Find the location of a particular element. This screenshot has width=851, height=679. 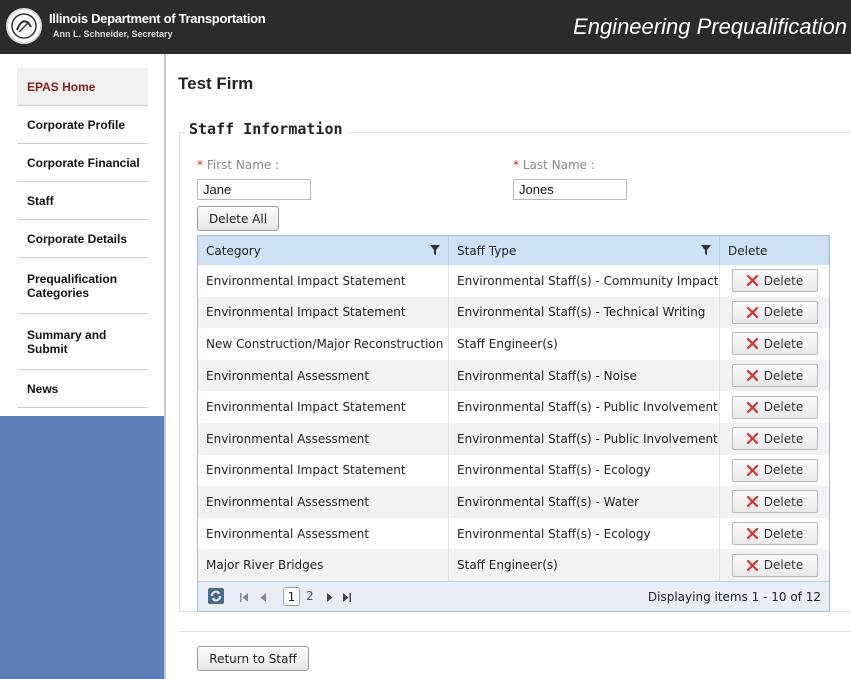

column-header-delete: Delete is located at coordinates (774, 250).